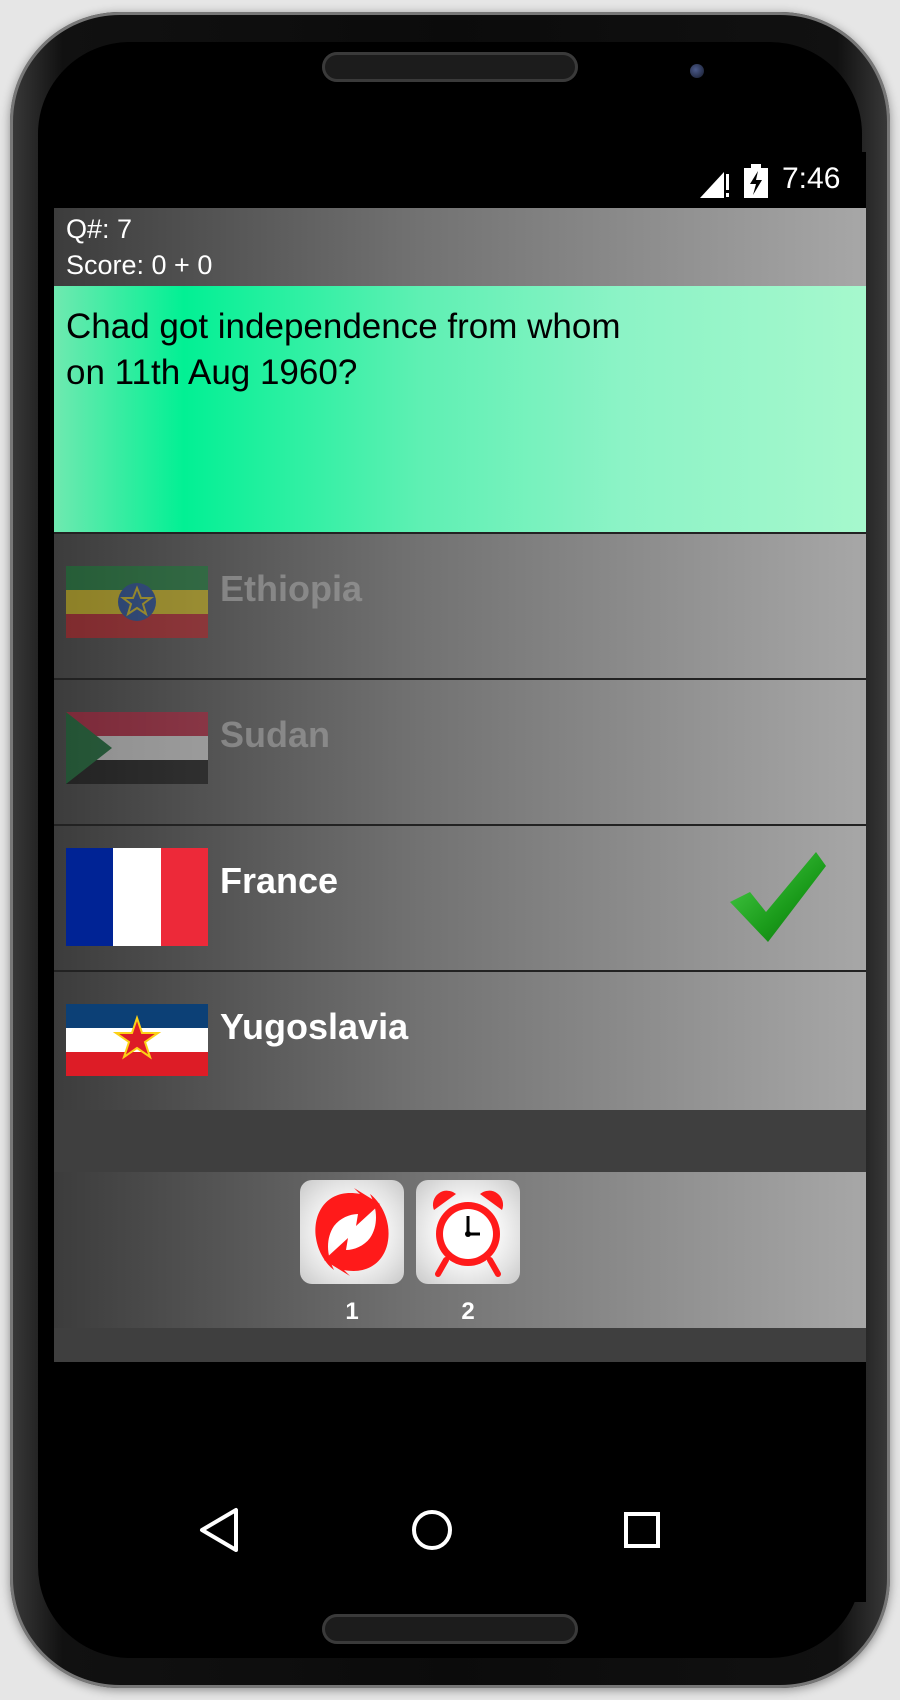 The width and height of the screenshot is (900, 1700). What do you see at coordinates (279, 880) in the screenshot?
I see `answer-label: France` at bounding box center [279, 880].